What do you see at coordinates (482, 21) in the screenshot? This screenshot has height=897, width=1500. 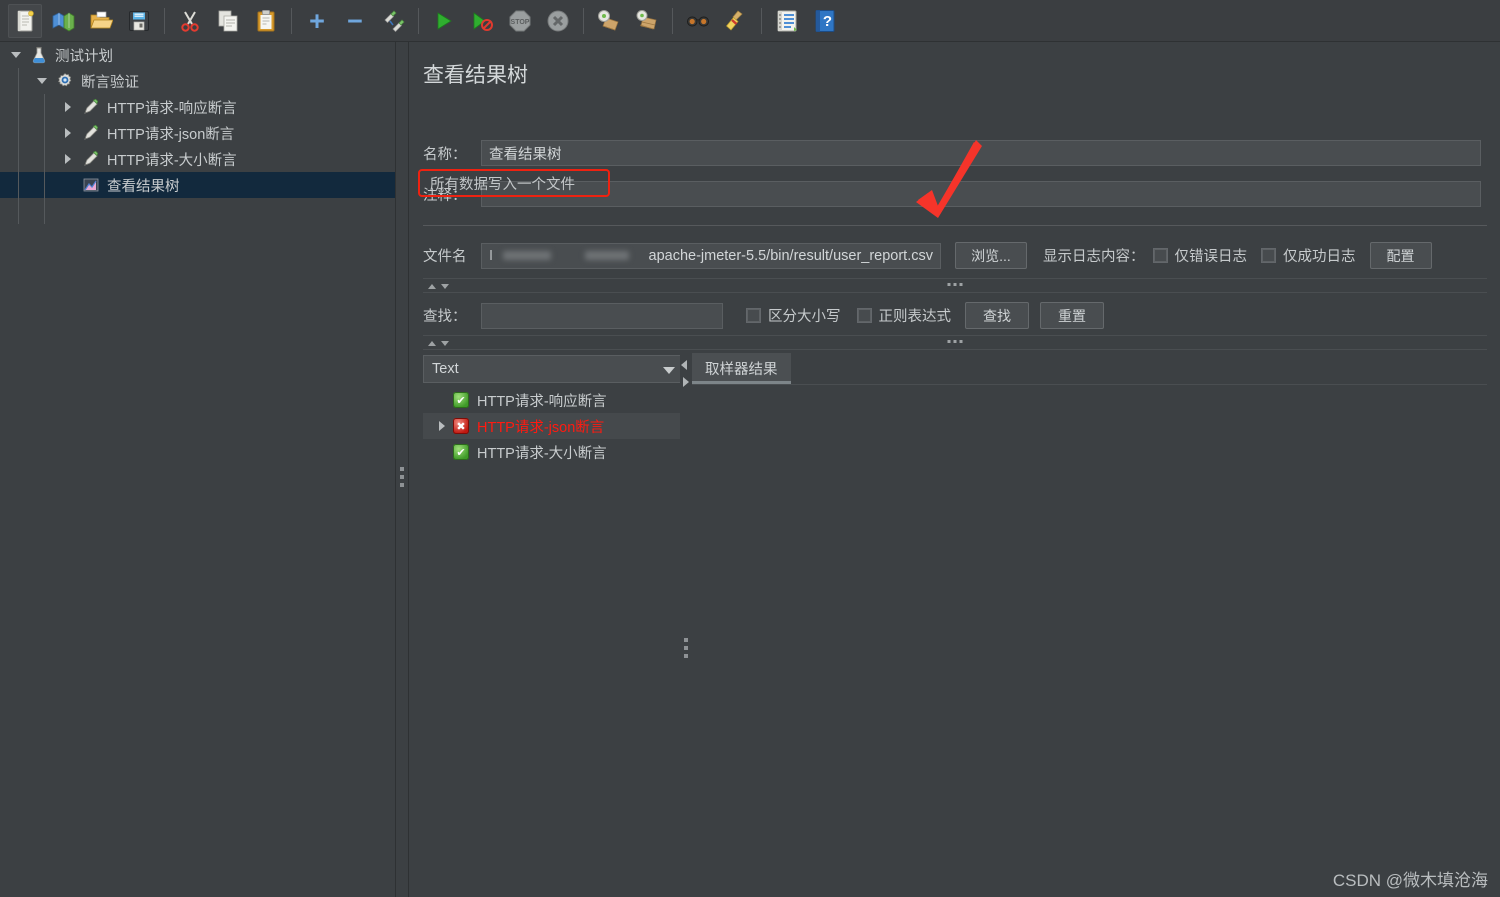 I see `start-no-pauses-icon` at bounding box center [482, 21].